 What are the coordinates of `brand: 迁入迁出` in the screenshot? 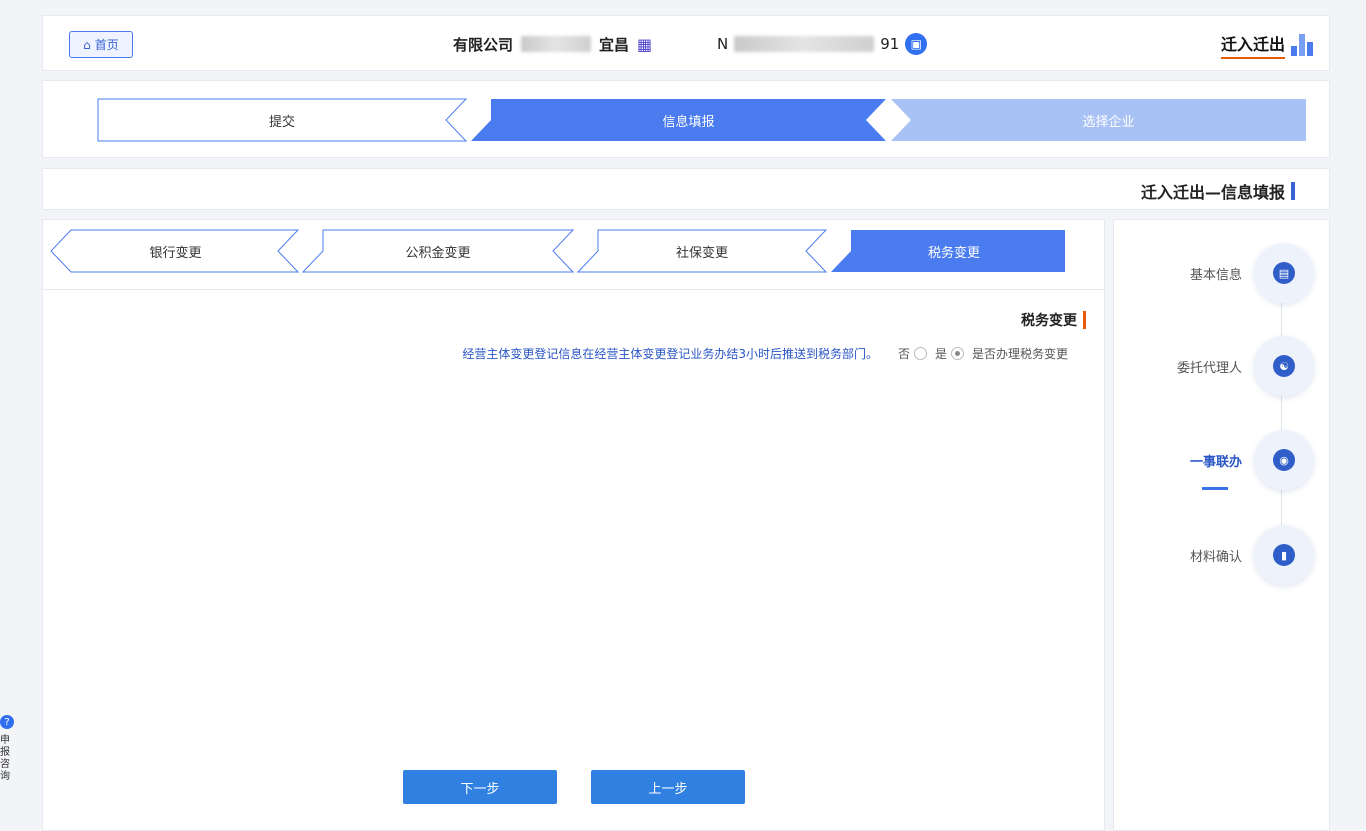 It's located at (1266, 45).